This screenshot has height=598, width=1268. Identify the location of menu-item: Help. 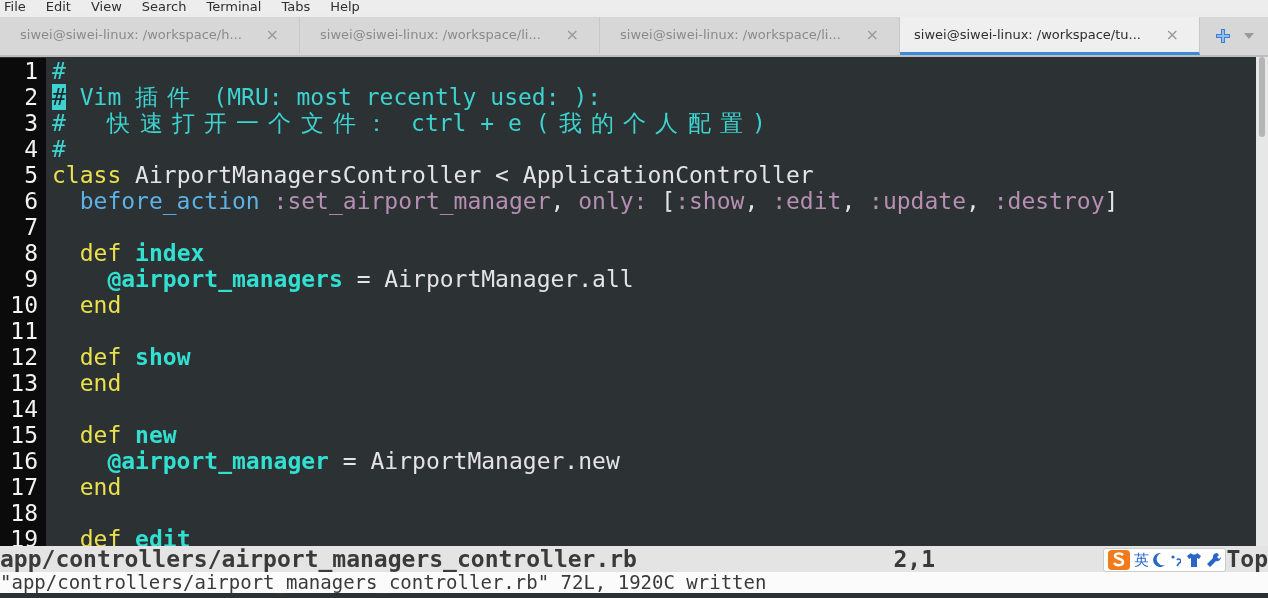
(345, 6).